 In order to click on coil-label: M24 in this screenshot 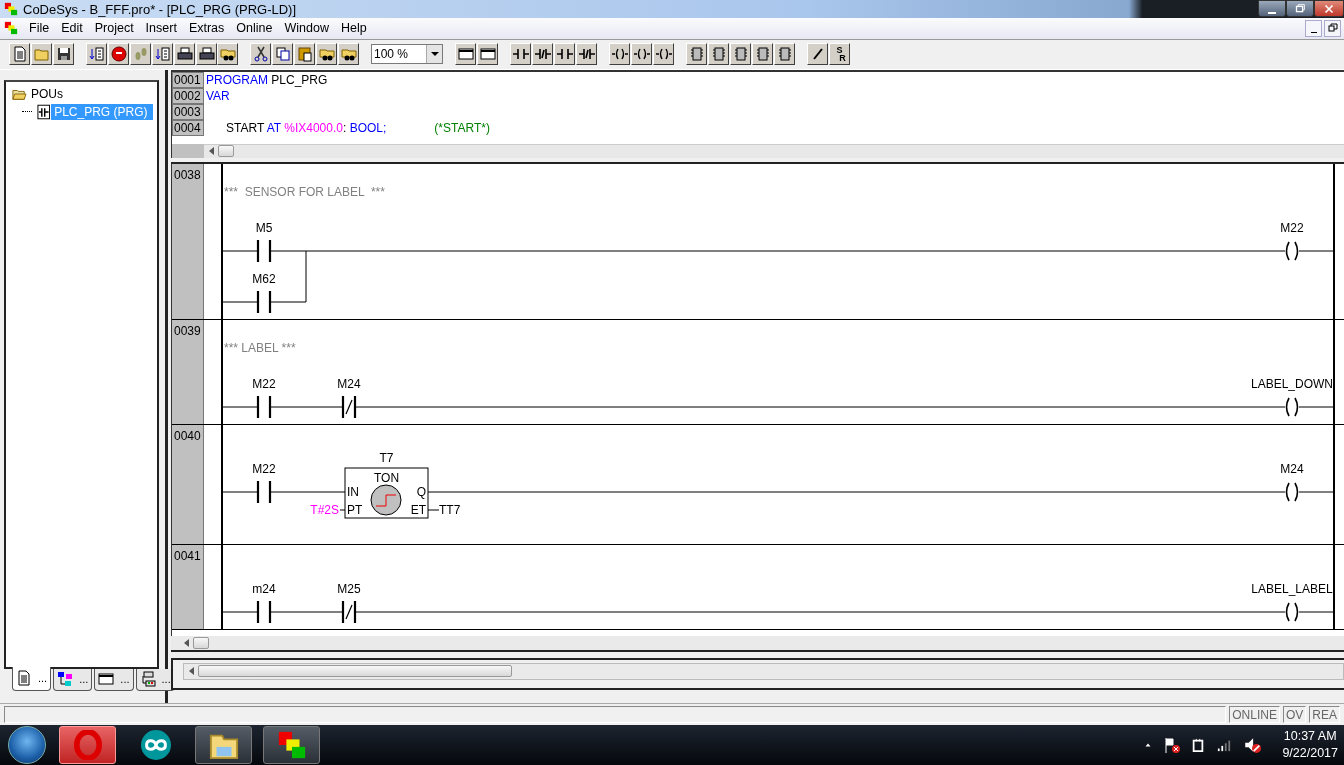, I will do `click(1292, 468)`.